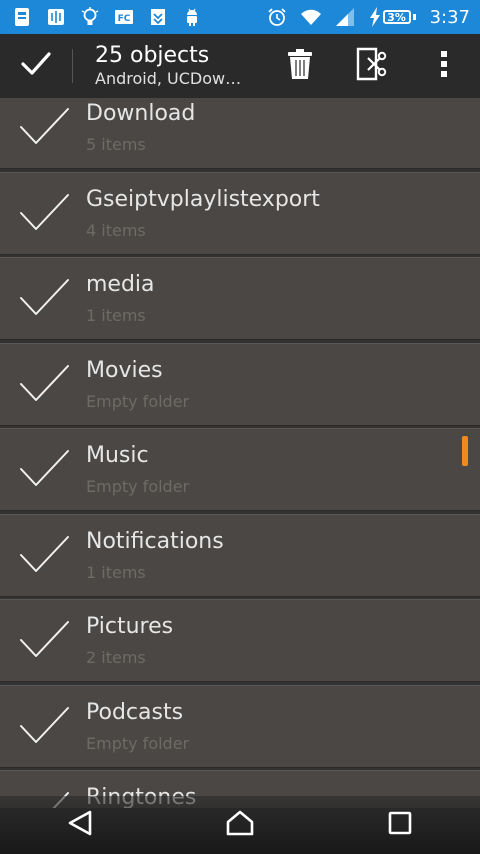 The image size is (480, 854). Describe the element at coordinates (120, 284) in the screenshot. I see `folder-name: media` at that location.